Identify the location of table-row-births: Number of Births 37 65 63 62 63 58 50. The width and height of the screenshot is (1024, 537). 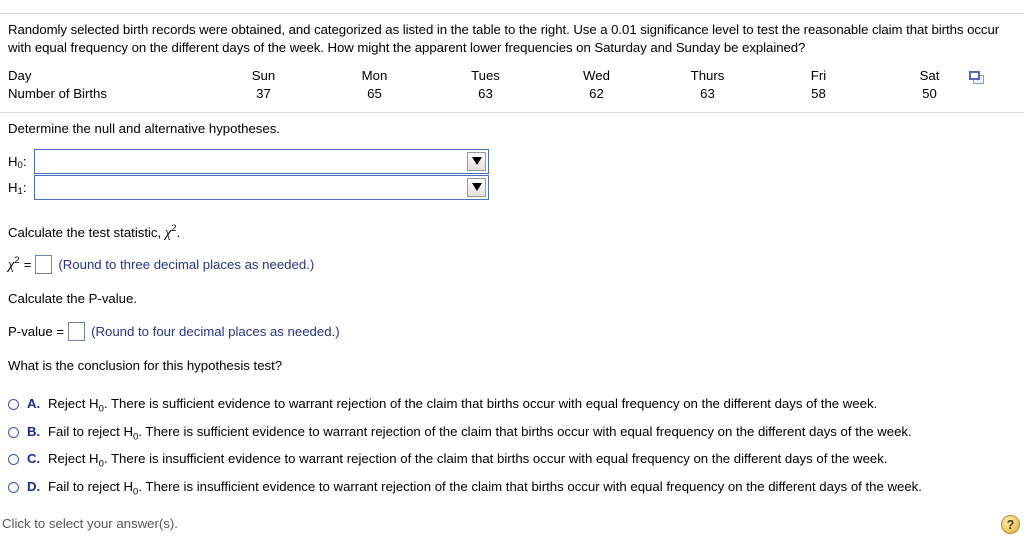
(496, 95).